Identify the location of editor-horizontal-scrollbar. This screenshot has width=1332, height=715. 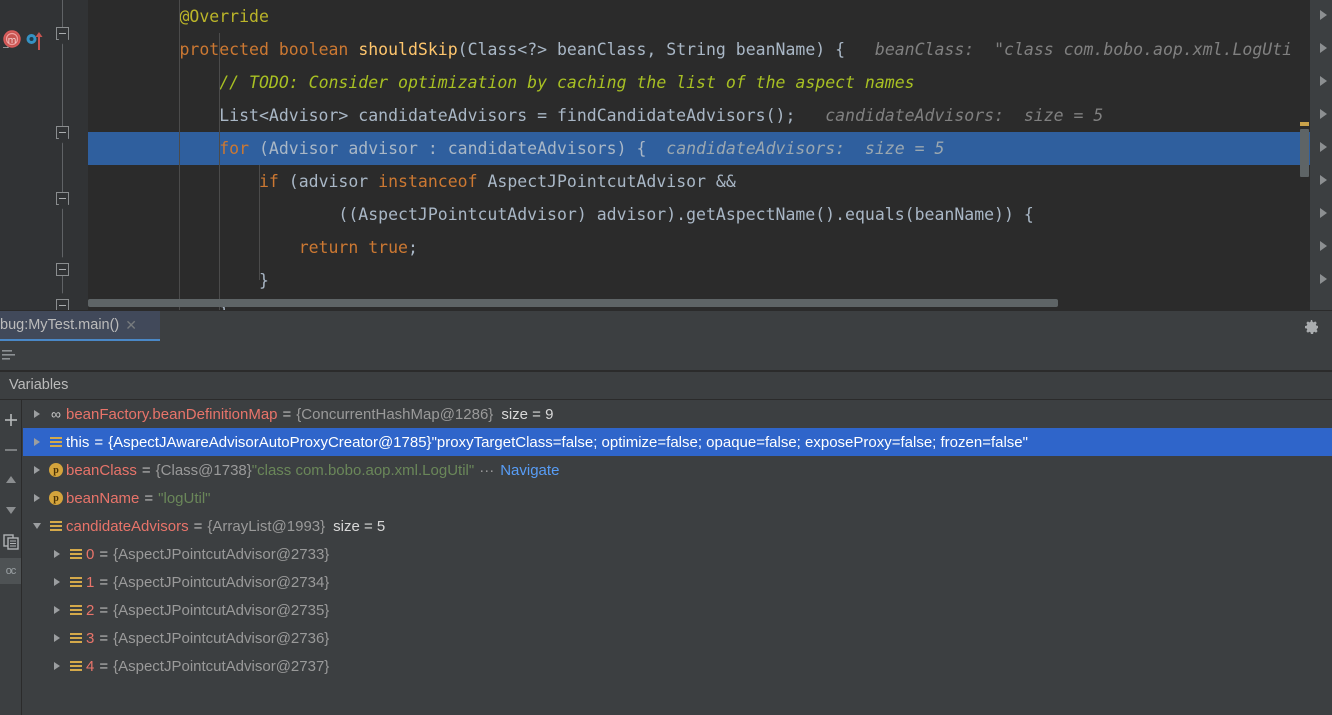
(573, 303).